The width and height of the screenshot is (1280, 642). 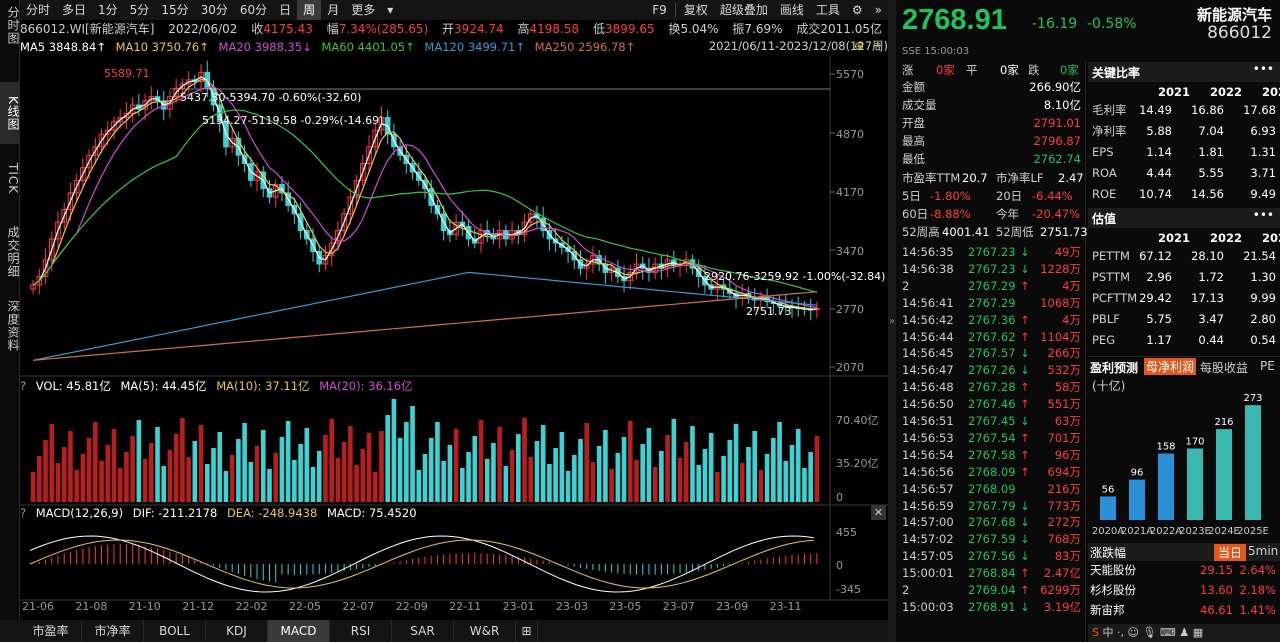 What do you see at coordinates (1216, 610) in the screenshot?
I see `mover-price: 46.61` at bounding box center [1216, 610].